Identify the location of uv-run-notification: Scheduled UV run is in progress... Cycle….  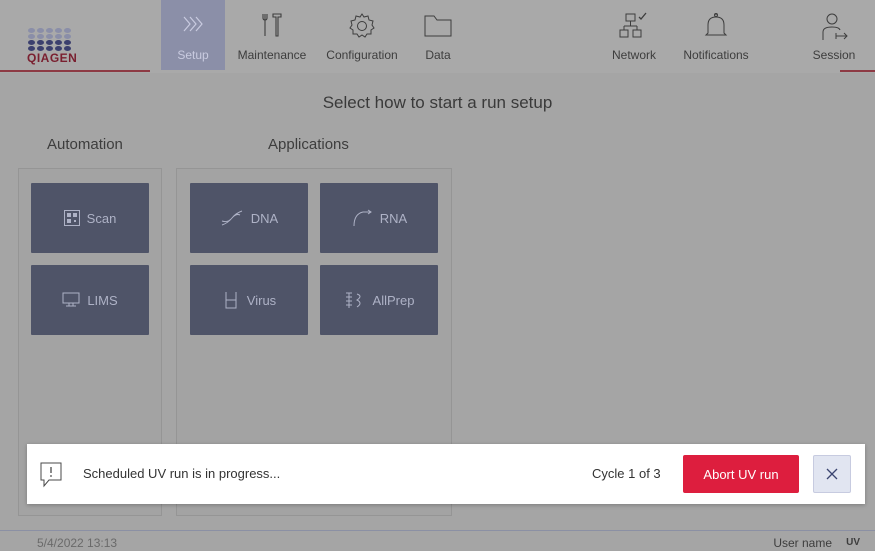
(446, 474).